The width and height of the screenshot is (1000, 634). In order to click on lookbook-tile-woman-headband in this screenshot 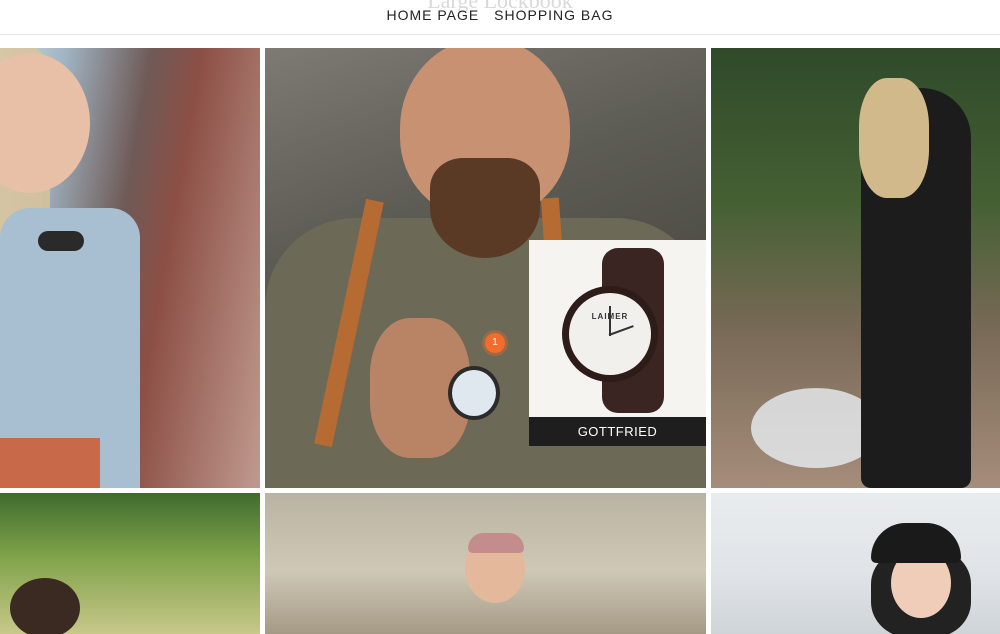, I will do `click(485, 563)`.